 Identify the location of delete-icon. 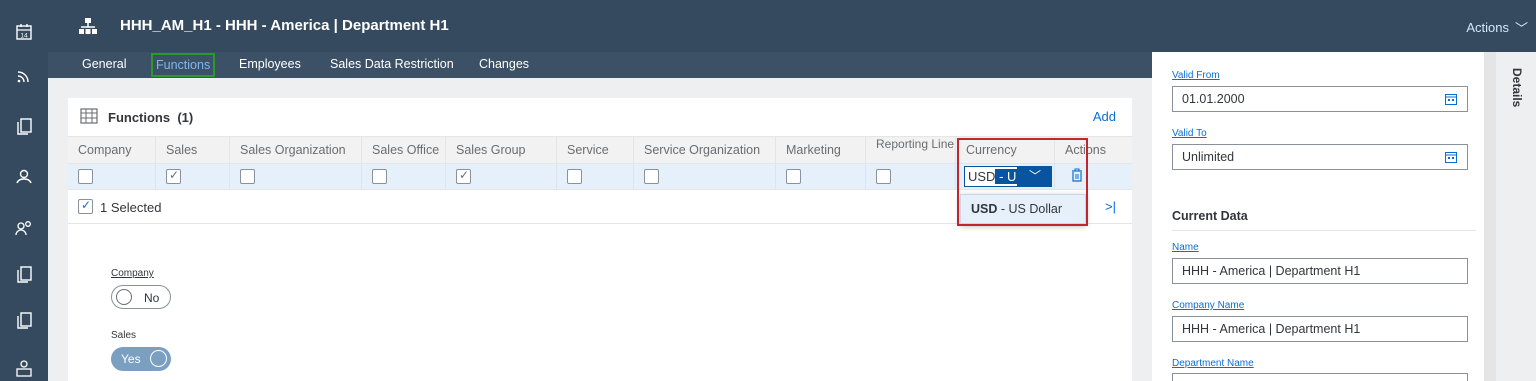
(1077, 175).